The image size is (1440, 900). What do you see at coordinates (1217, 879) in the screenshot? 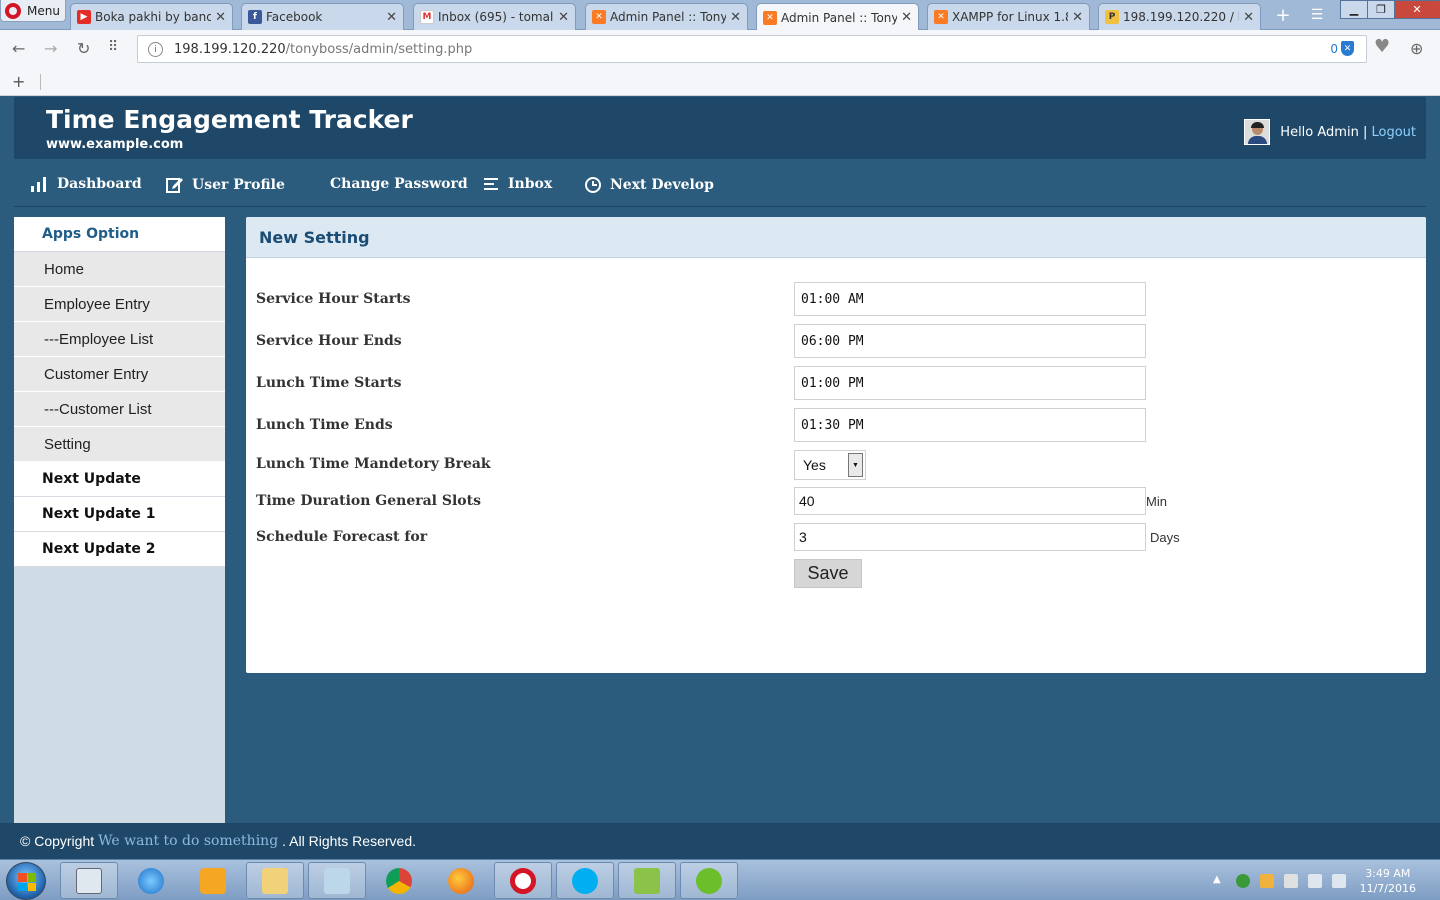
I see `tray-expand-icon: ▲` at bounding box center [1217, 879].